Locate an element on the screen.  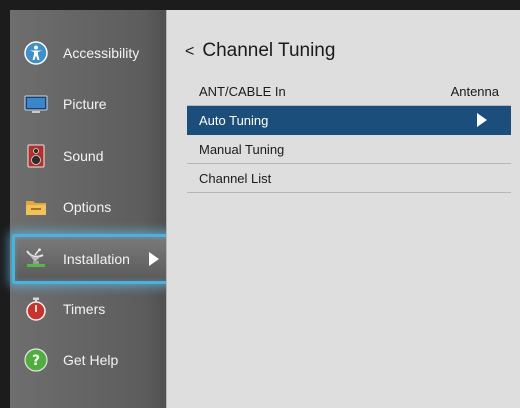
sidebar-item-options: Options is located at coordinates (91, 207).